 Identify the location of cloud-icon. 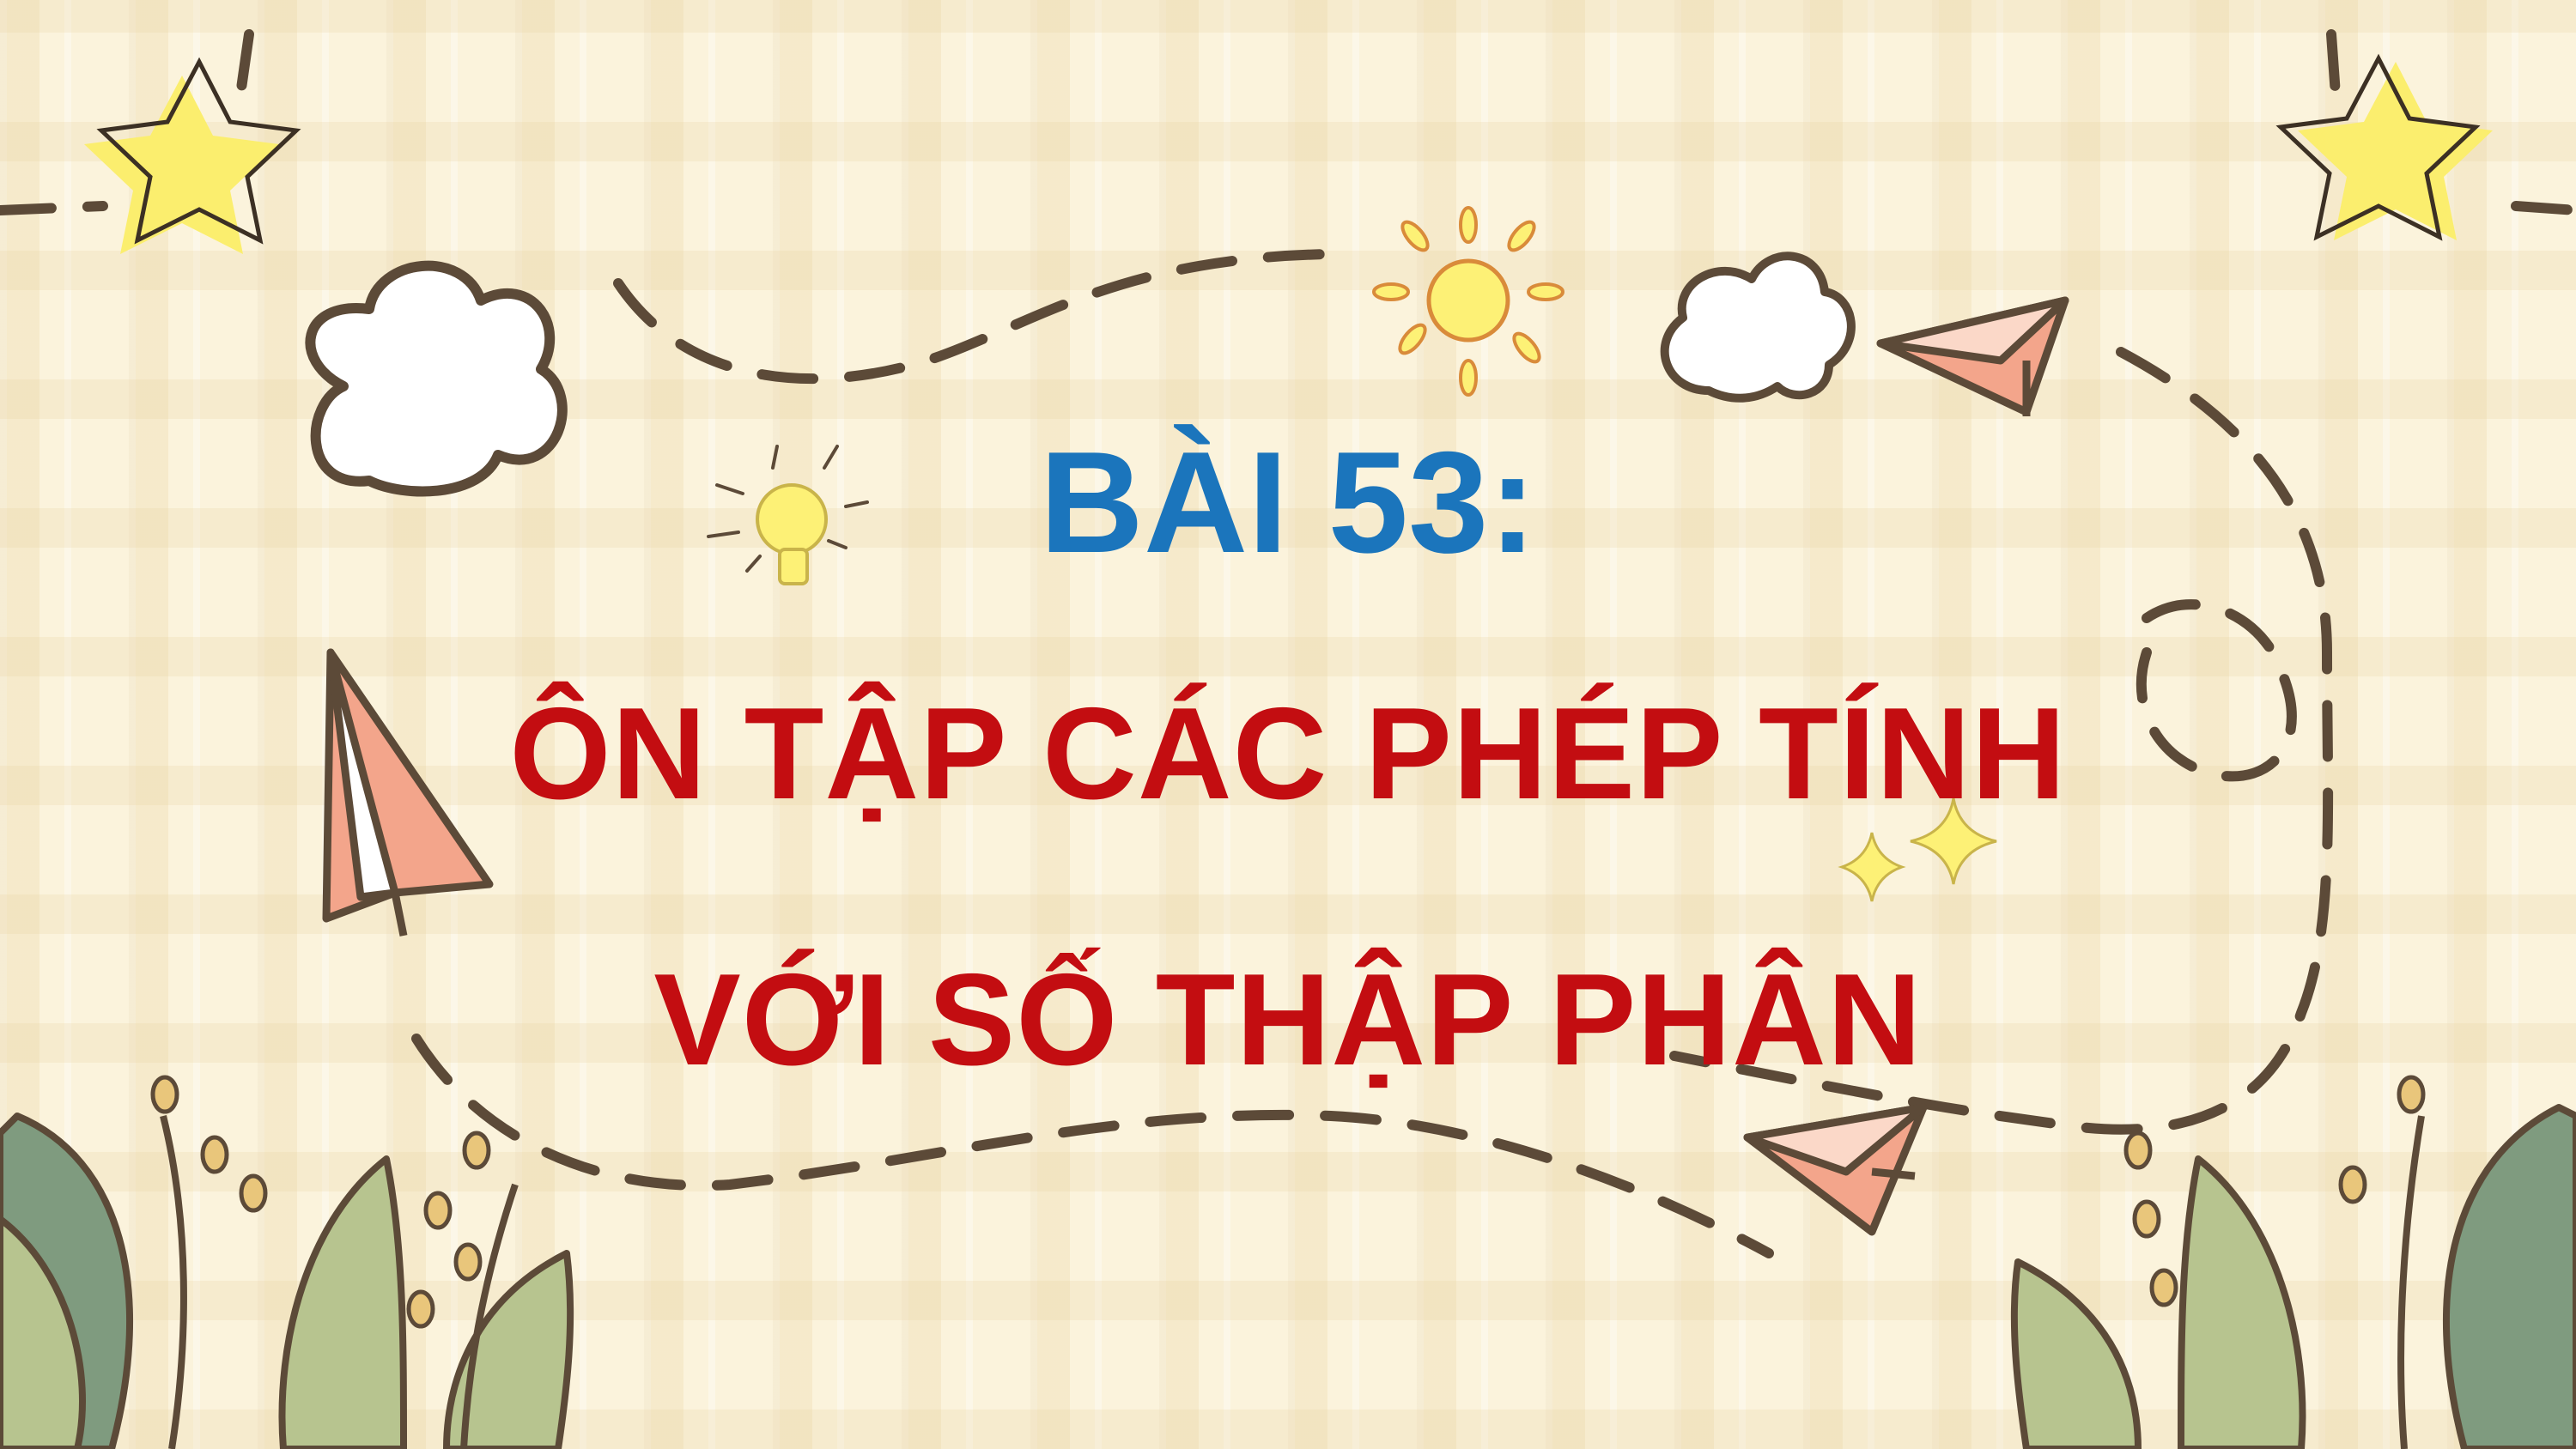
(1758, 327).